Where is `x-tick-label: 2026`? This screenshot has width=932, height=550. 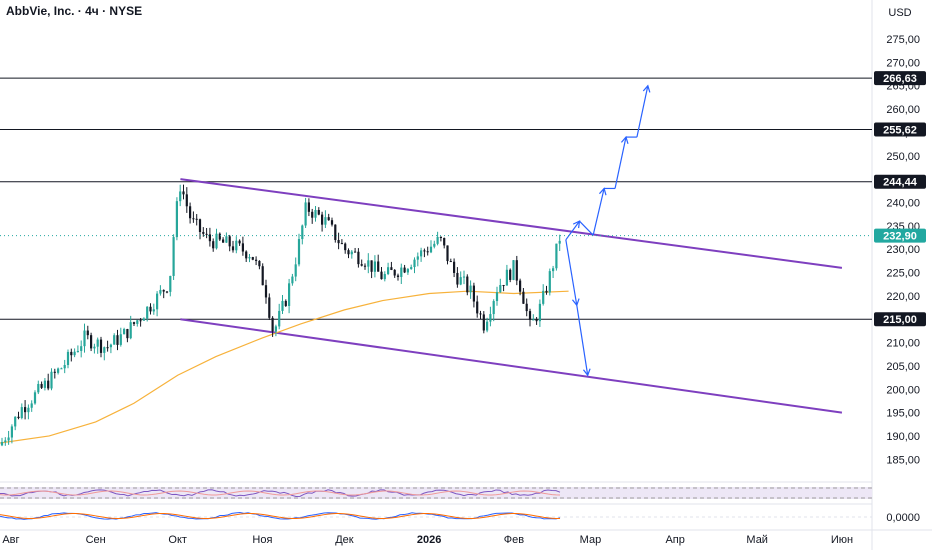
x-tick-label: 2026 is located at coordinates (429, 540).